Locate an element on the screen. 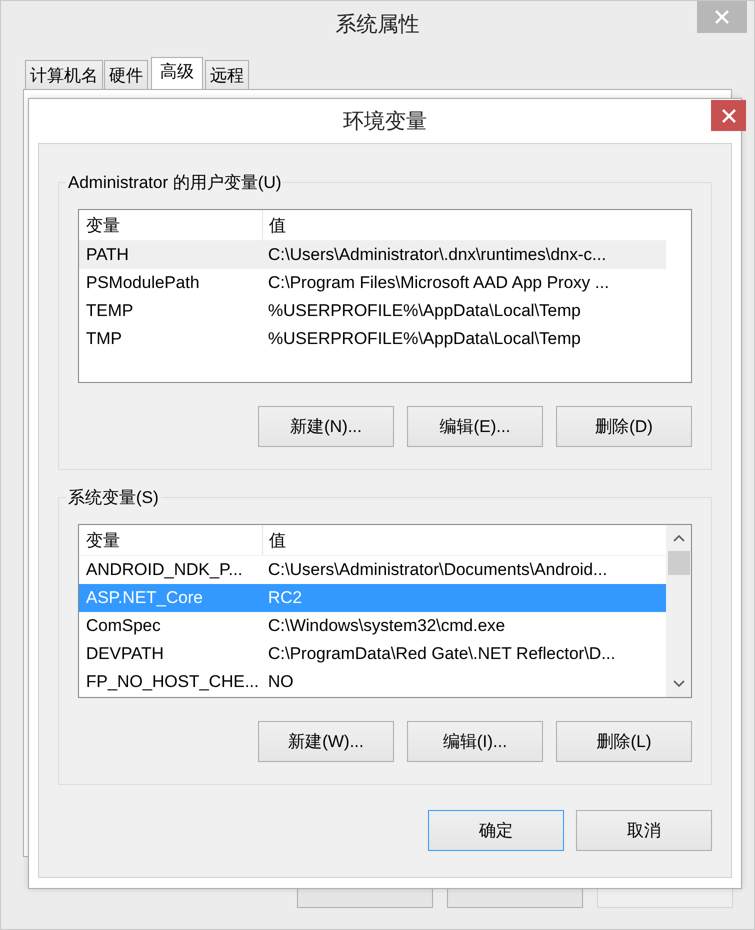 Image resolution: width=755 pixels, height=930 pixels. list-row: TMP %USERPROFILE%\AppData\Local\Temp is located at coordinates (372, 339).